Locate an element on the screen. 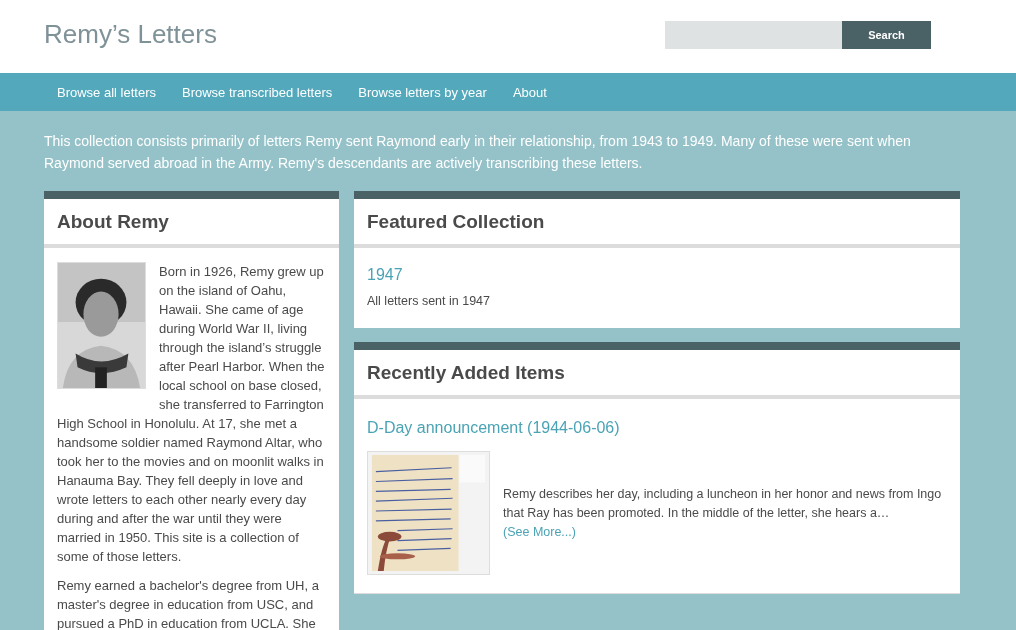  bio-paragraph: Born in 1926, Remy grew up on the island of Oahu, Hawaii. She came of age during World War II, living through the island’s struggle after Pearl Harbor. When the local school on base closed, she transferred to Farrington is located at coordinates (242, 338).